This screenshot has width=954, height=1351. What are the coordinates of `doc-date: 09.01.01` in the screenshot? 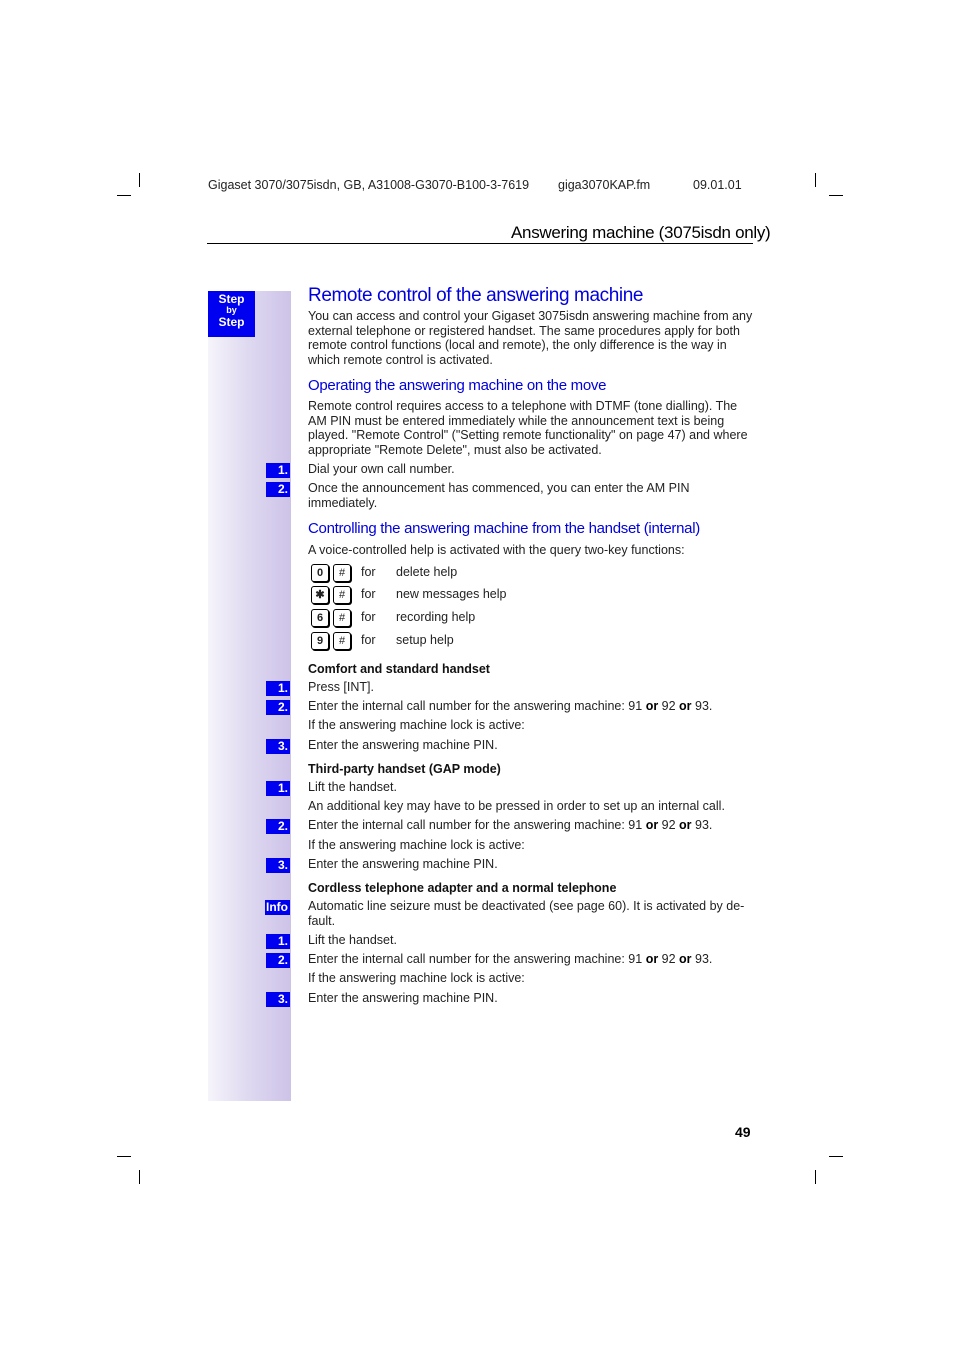 It's located at (717, 185).